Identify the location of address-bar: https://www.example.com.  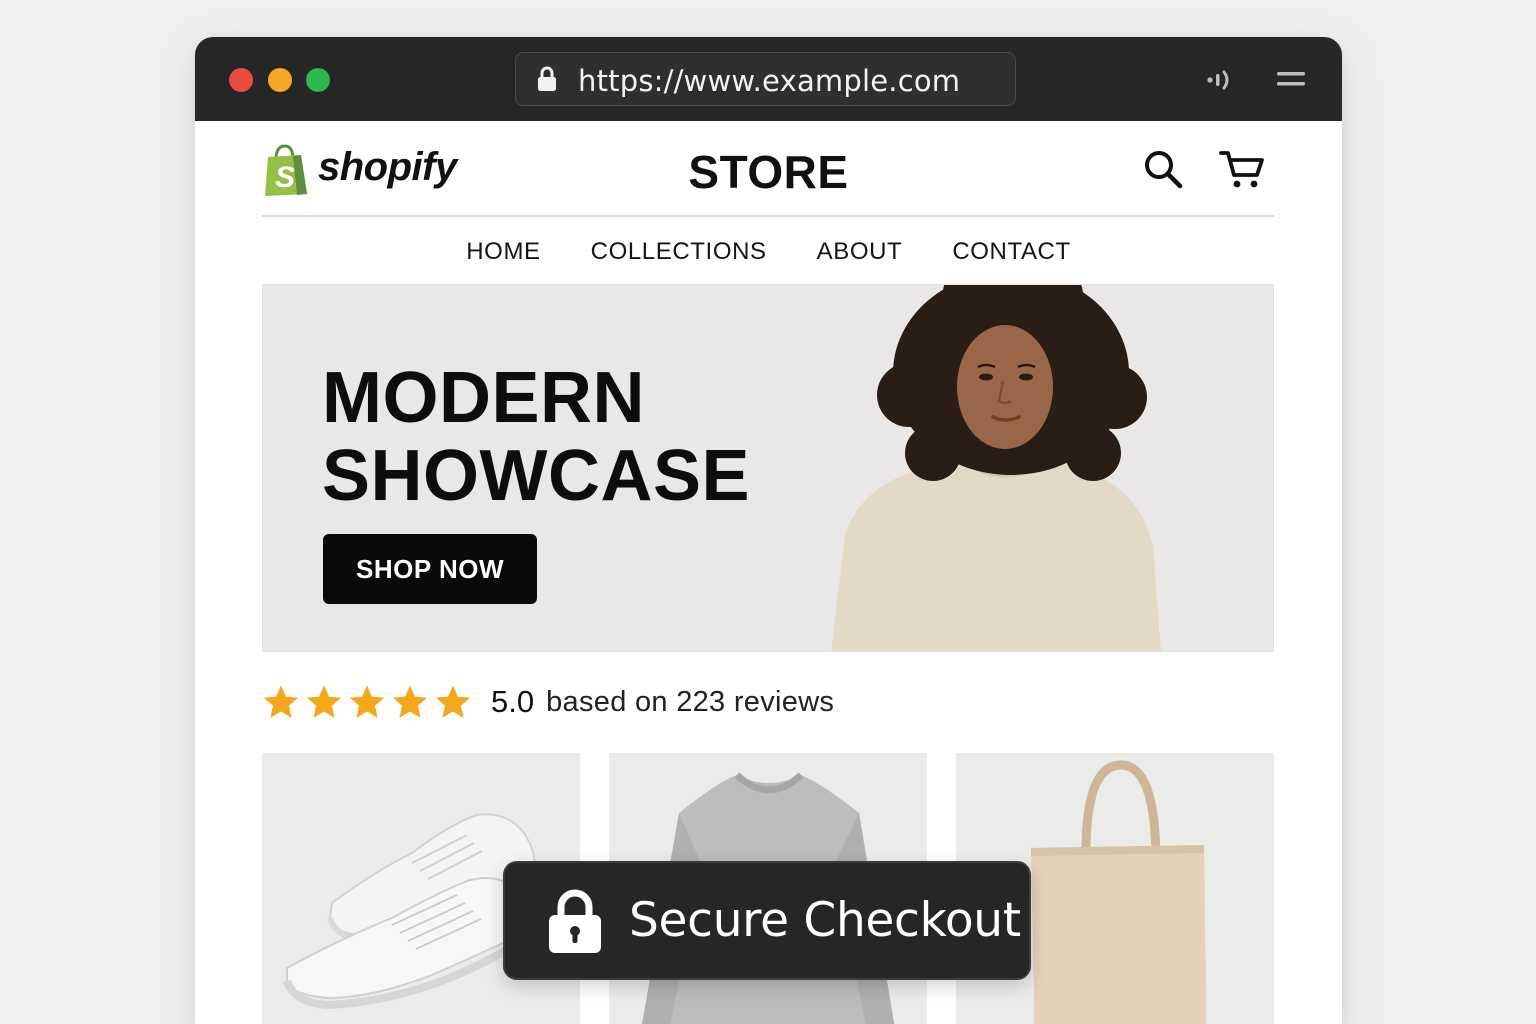
(765, 79).